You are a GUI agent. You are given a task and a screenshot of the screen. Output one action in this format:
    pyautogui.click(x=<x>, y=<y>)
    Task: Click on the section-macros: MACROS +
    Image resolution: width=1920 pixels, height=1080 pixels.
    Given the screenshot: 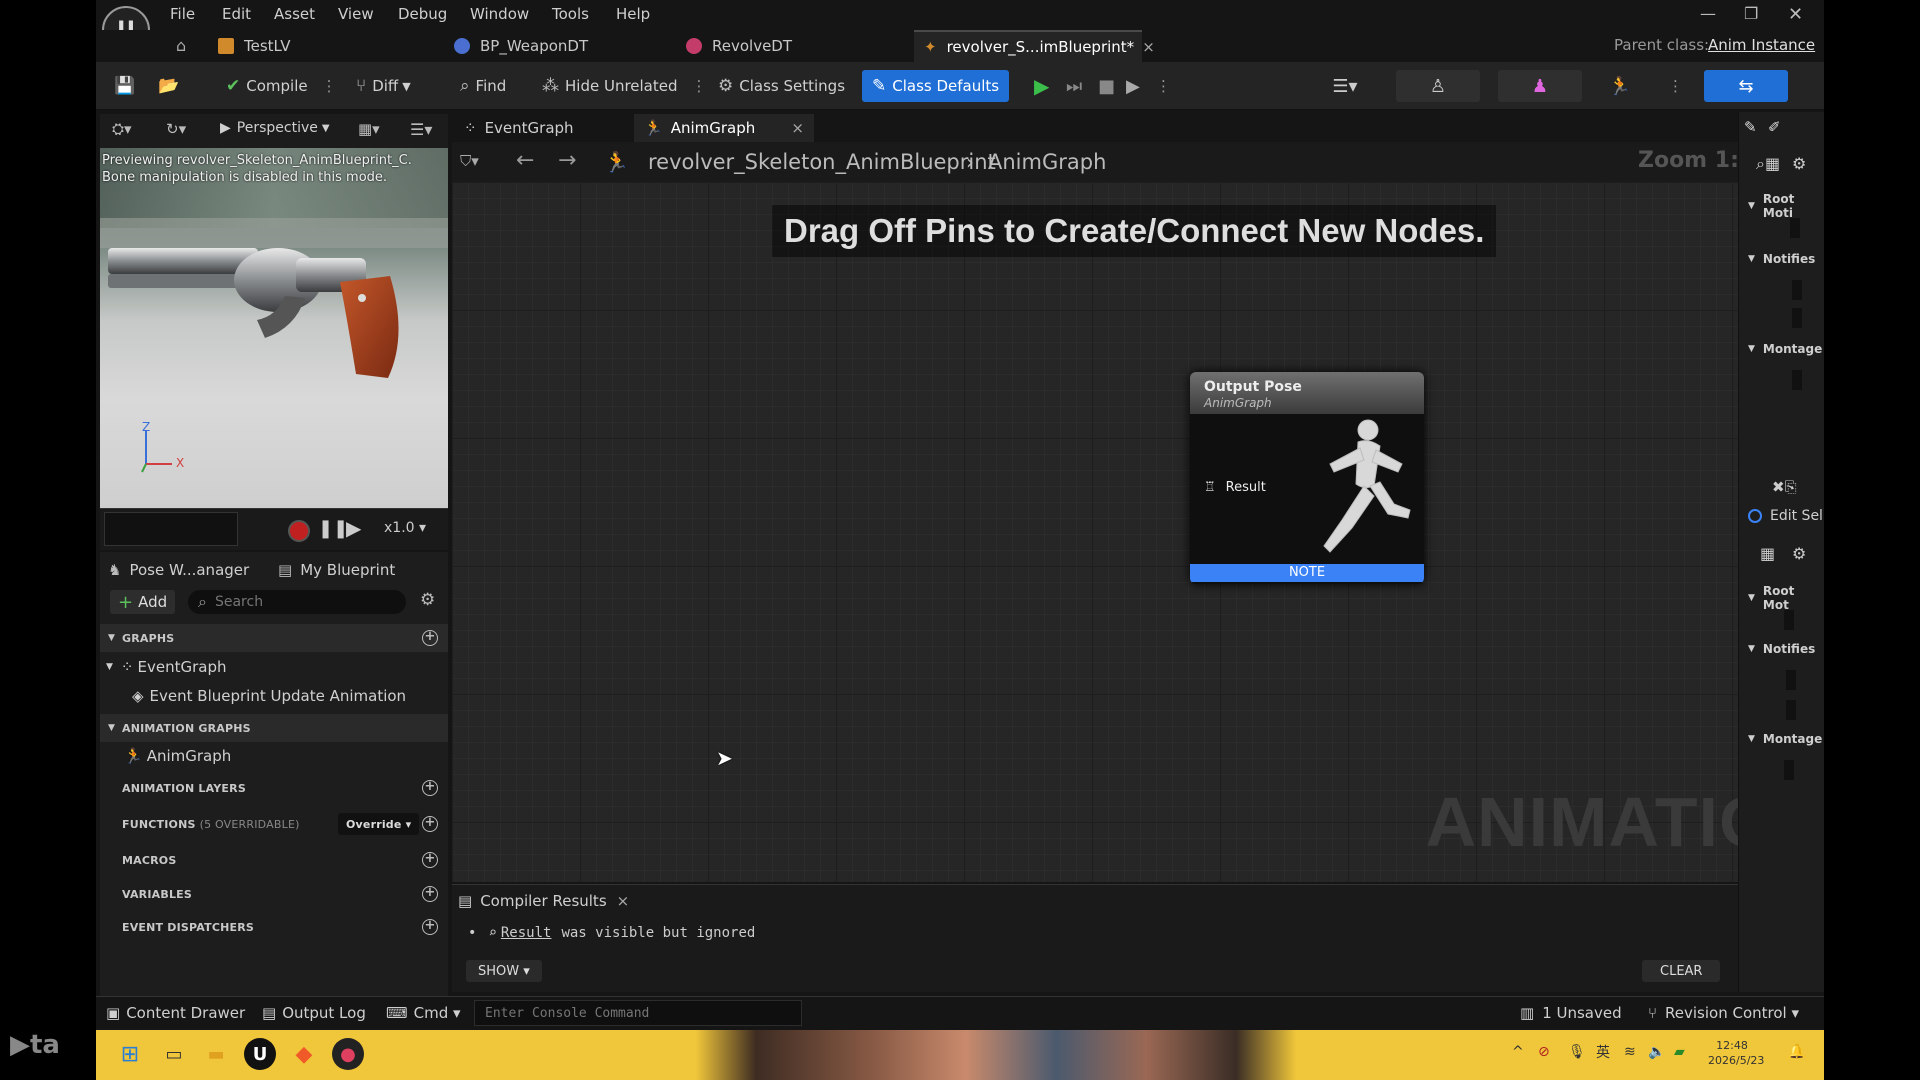 What is the action you would take?
    pyautogui.click(x=274, y=860)
    